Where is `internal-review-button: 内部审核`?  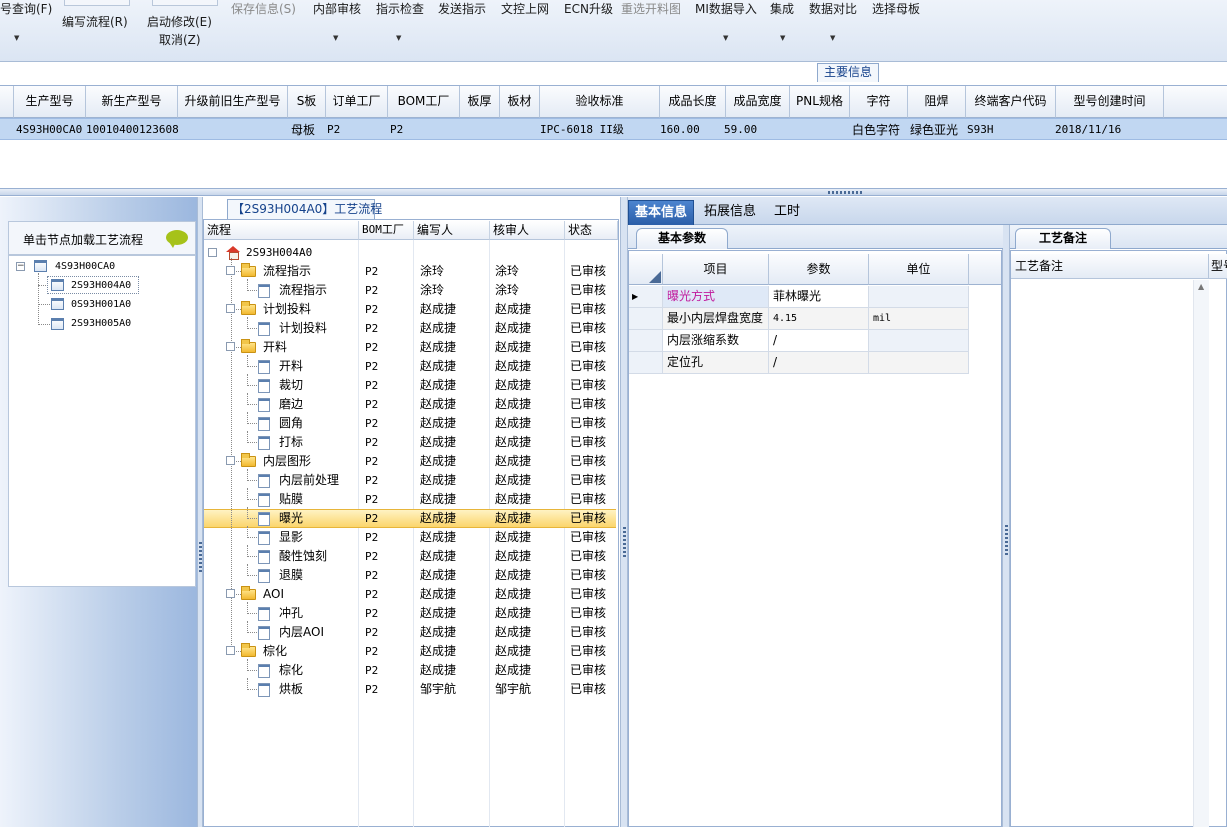 internal-review-button: 内部审核 is located at coordinates (337, 8).